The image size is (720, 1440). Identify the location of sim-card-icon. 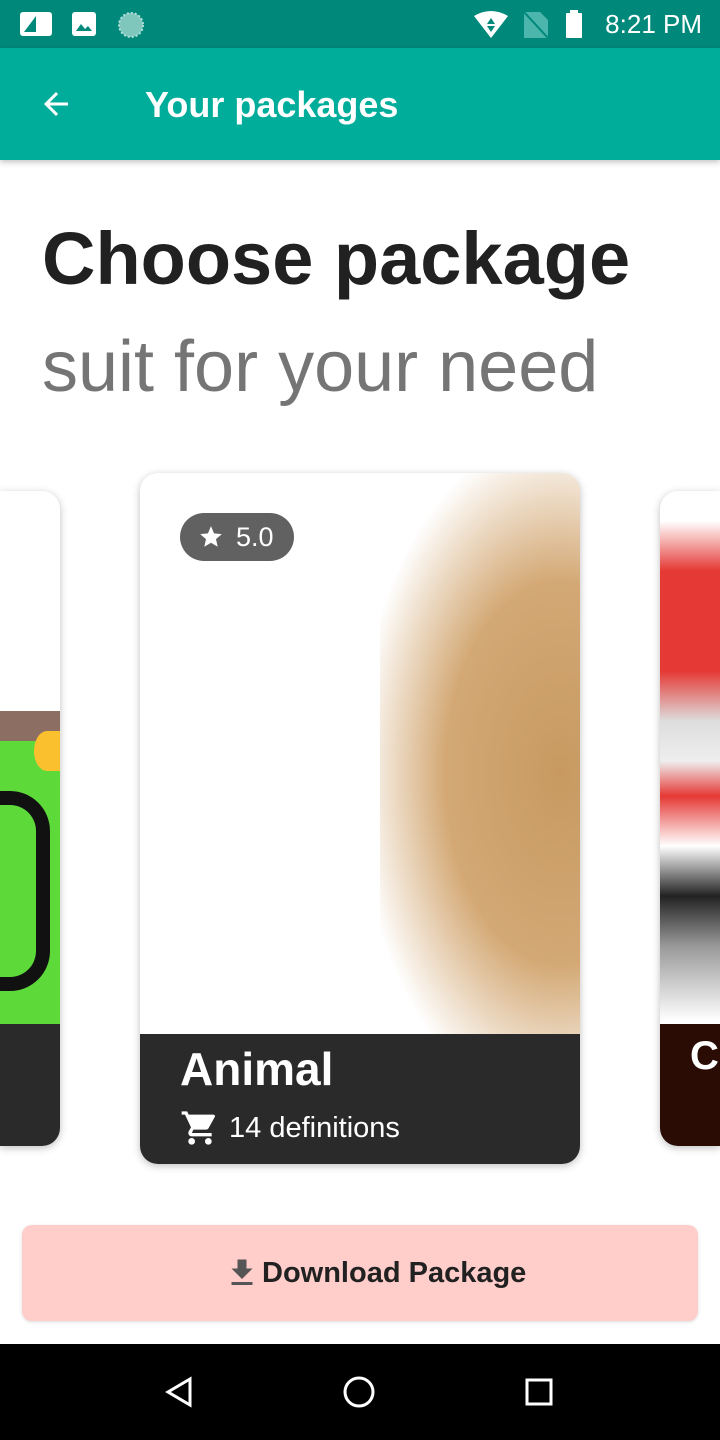
(36, 24).